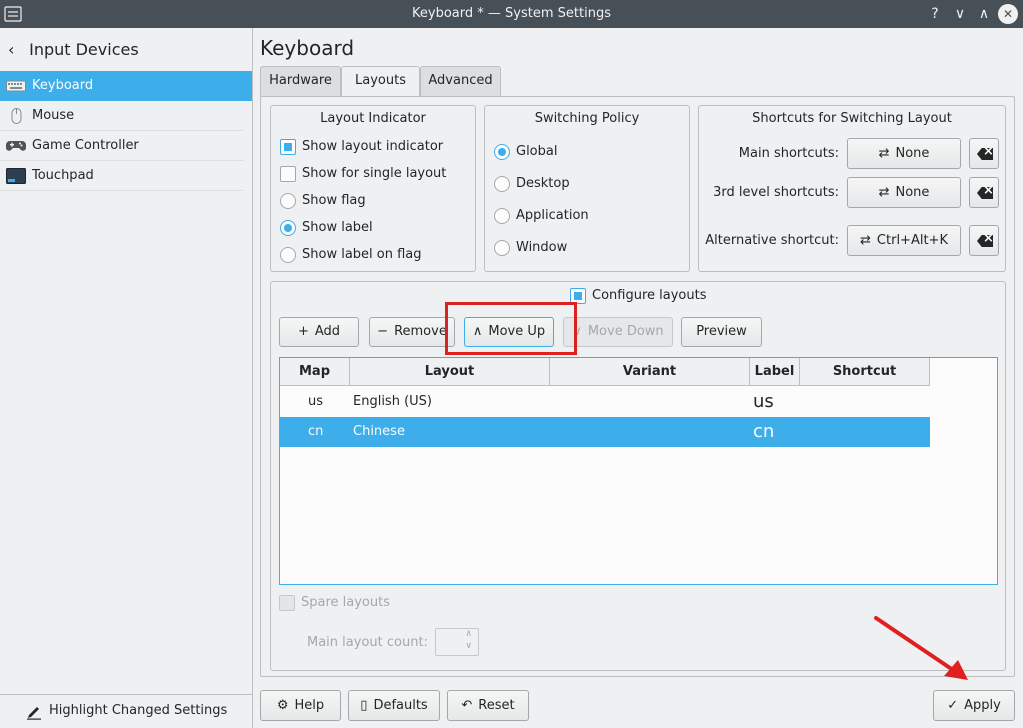 The image size is (1023, 728). What do you see at coordinates (587, 118) in the screenshot?
I see `switching-policy-title: Switching Policy` at bounding box center [587, 118].